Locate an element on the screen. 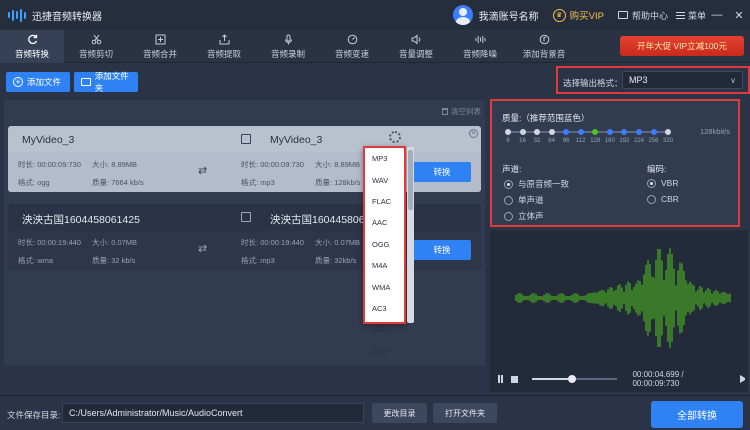 Image resolution: width=750 pixels, height=430 pixels. vip-crown-icon: ♛ is located at coordinates (559, 15).